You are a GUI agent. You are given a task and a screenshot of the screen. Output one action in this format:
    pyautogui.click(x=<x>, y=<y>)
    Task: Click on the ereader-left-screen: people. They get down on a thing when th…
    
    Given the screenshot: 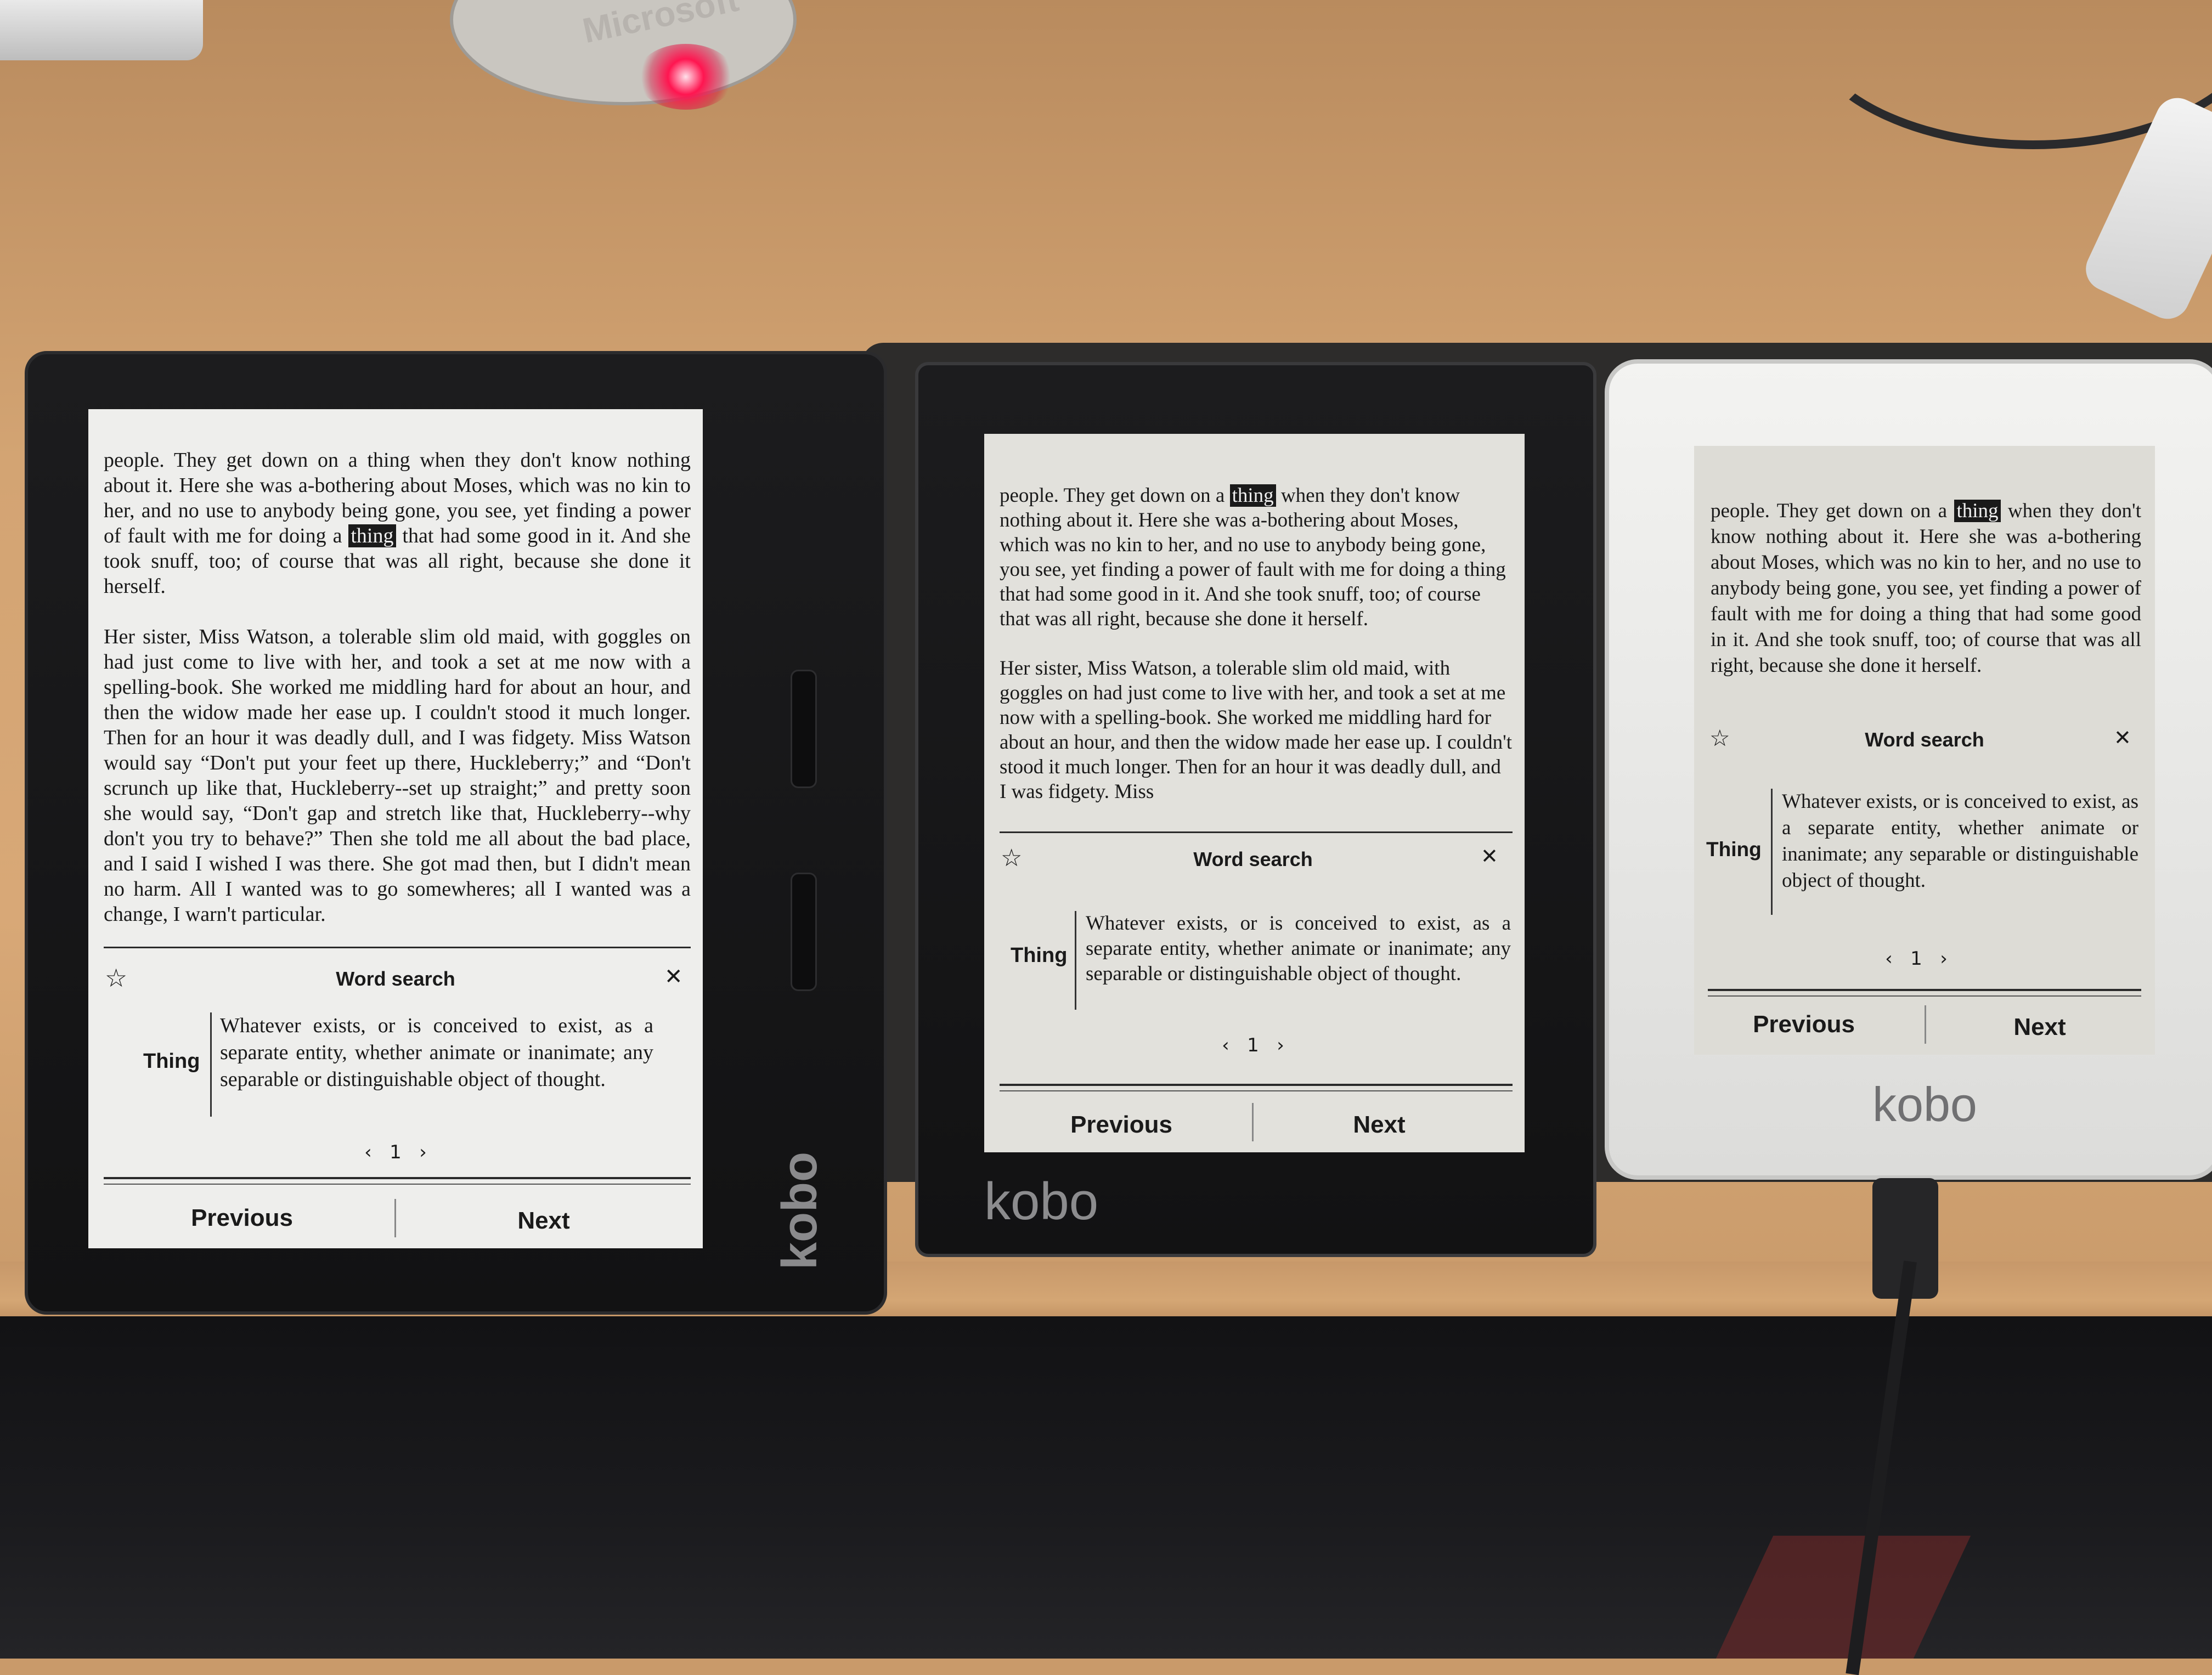 What is the action you would take?
    pyautogui.click(x=395, y=828)
    